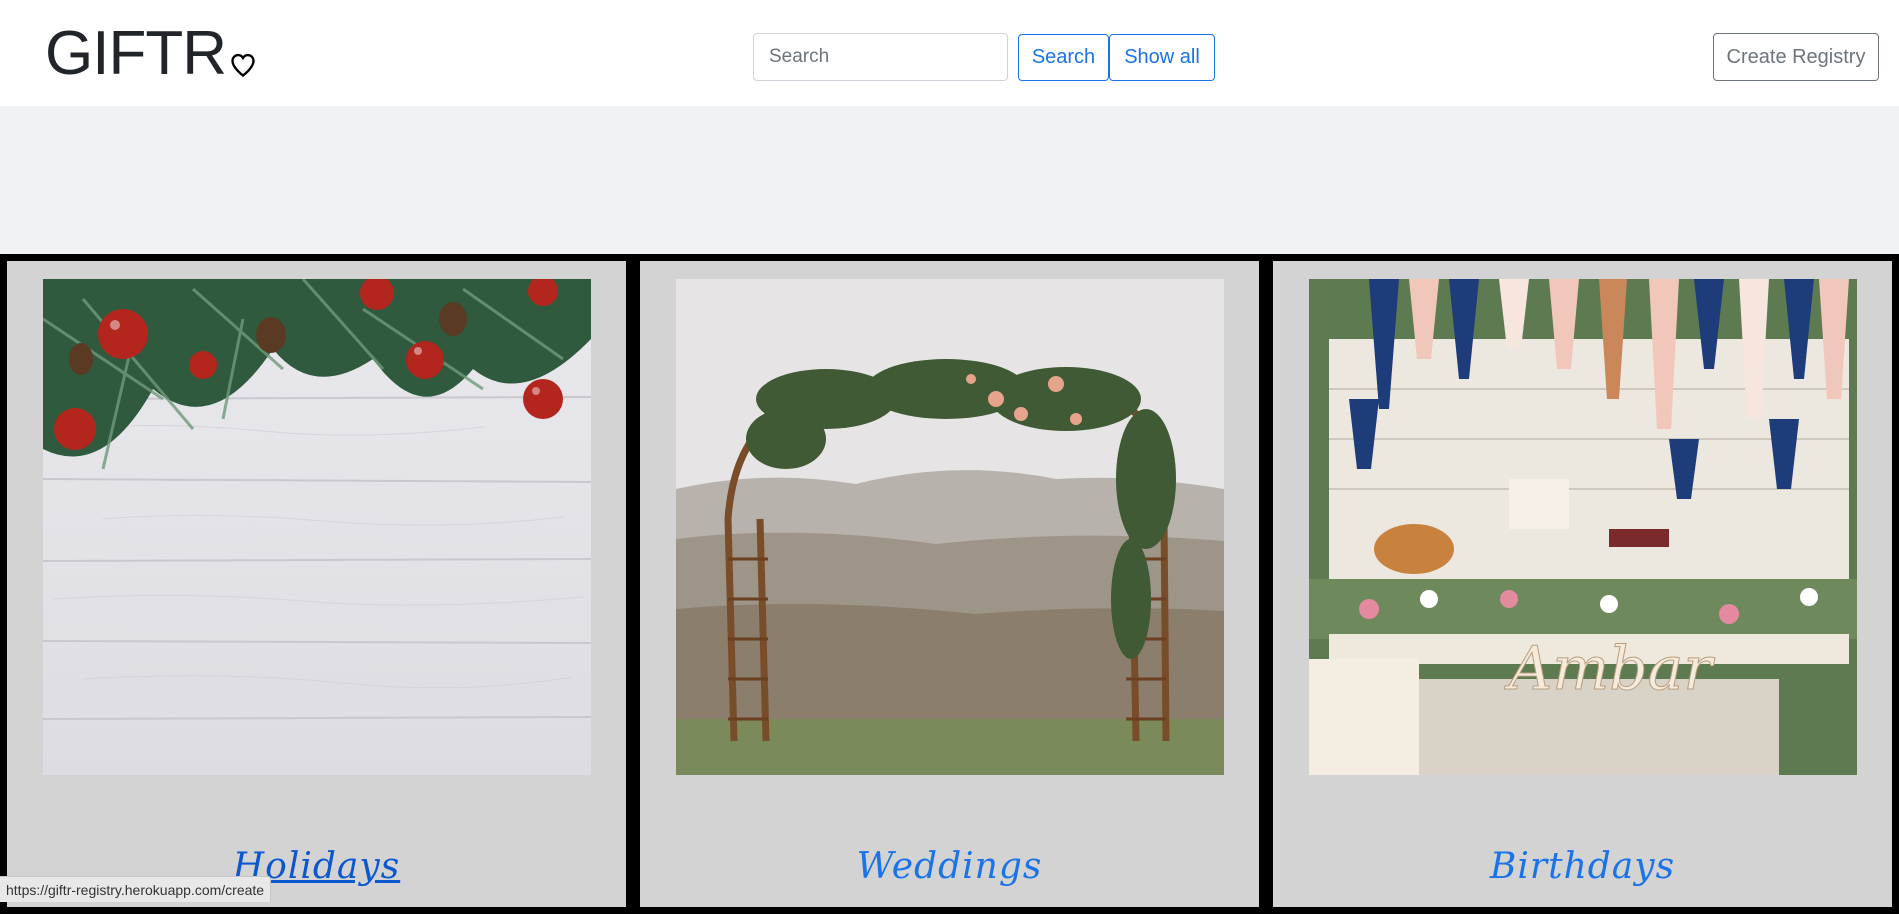  What do you see at coordinates (949, 866) in the screenshot?
I see `card-title-weddings: Weddings` at bounding box center [949, 866].